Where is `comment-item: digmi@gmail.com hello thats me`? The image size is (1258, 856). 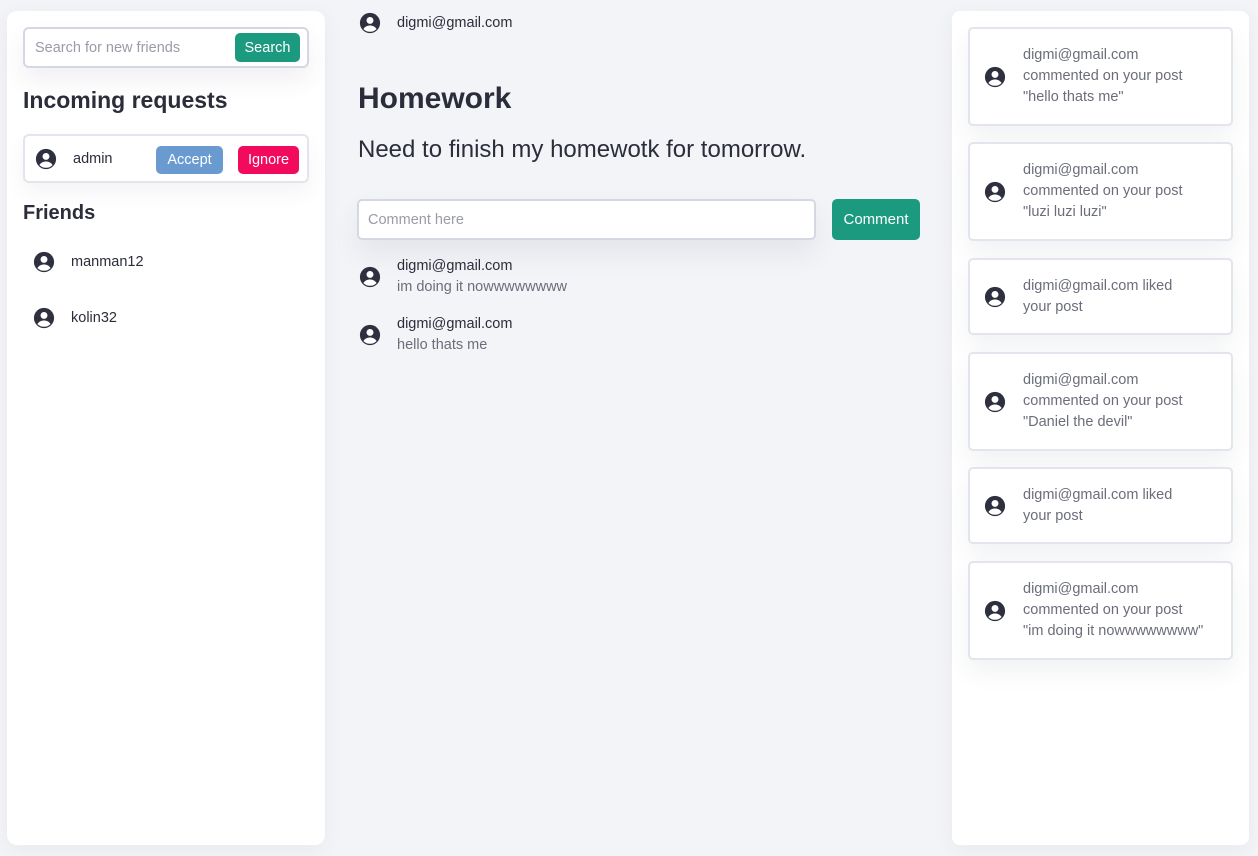 comment-item: digmi@gmail.com hello thats me is located at coordinates (435, 335).